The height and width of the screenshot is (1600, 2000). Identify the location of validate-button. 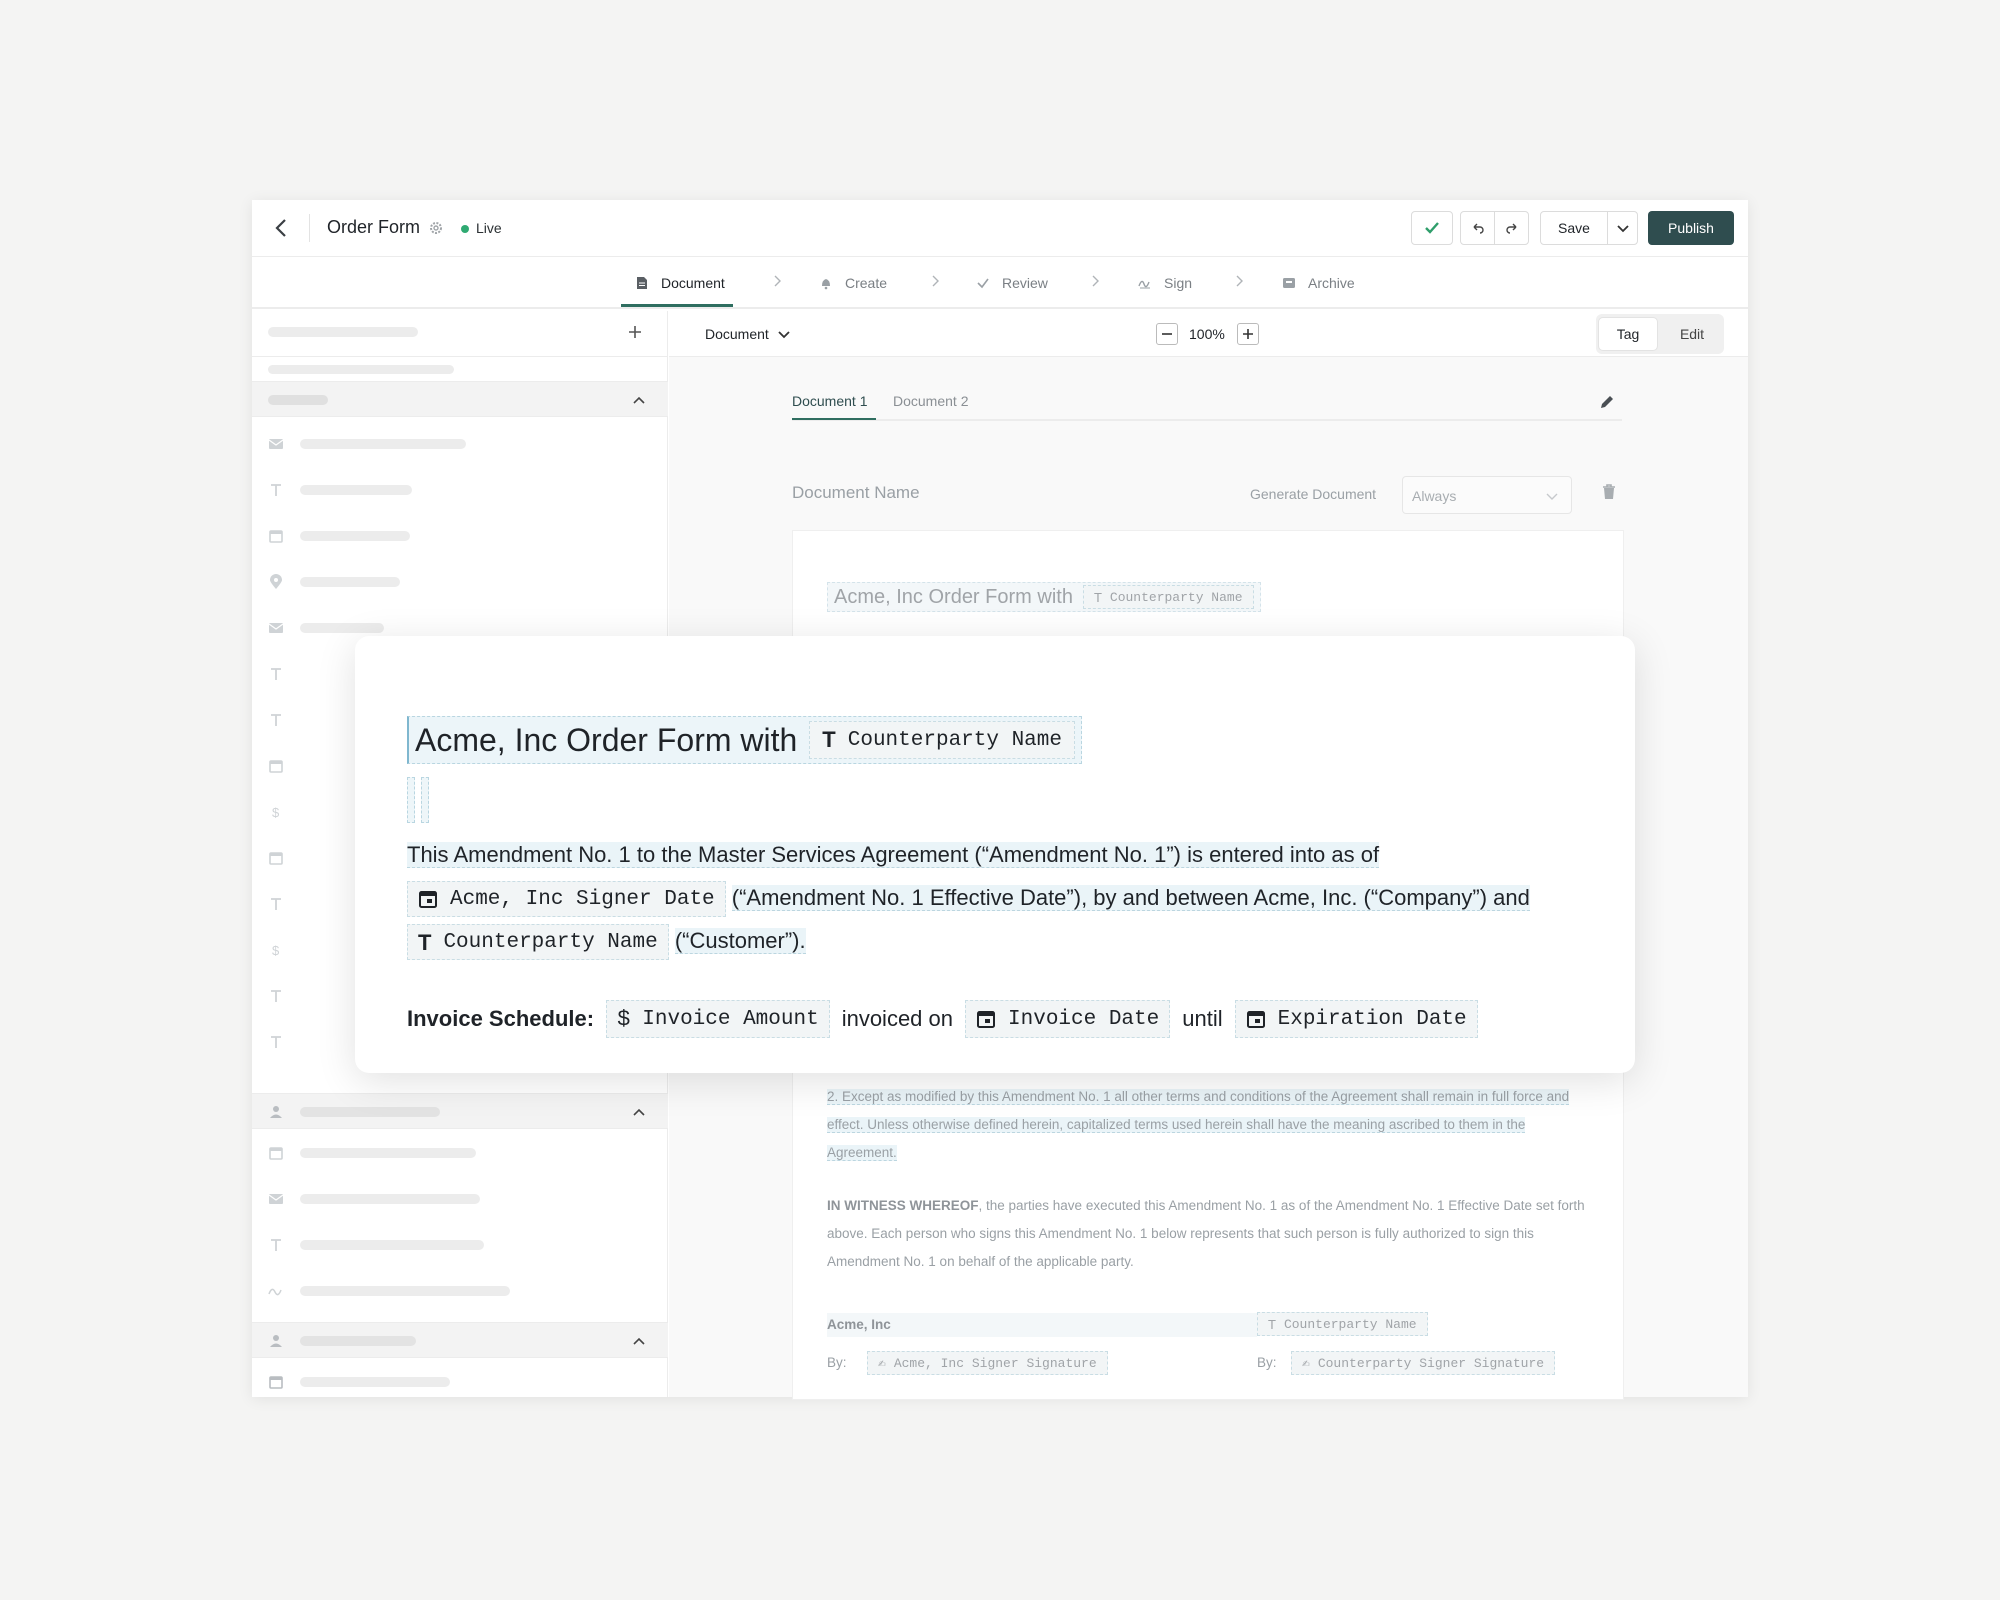
(1432, 228).